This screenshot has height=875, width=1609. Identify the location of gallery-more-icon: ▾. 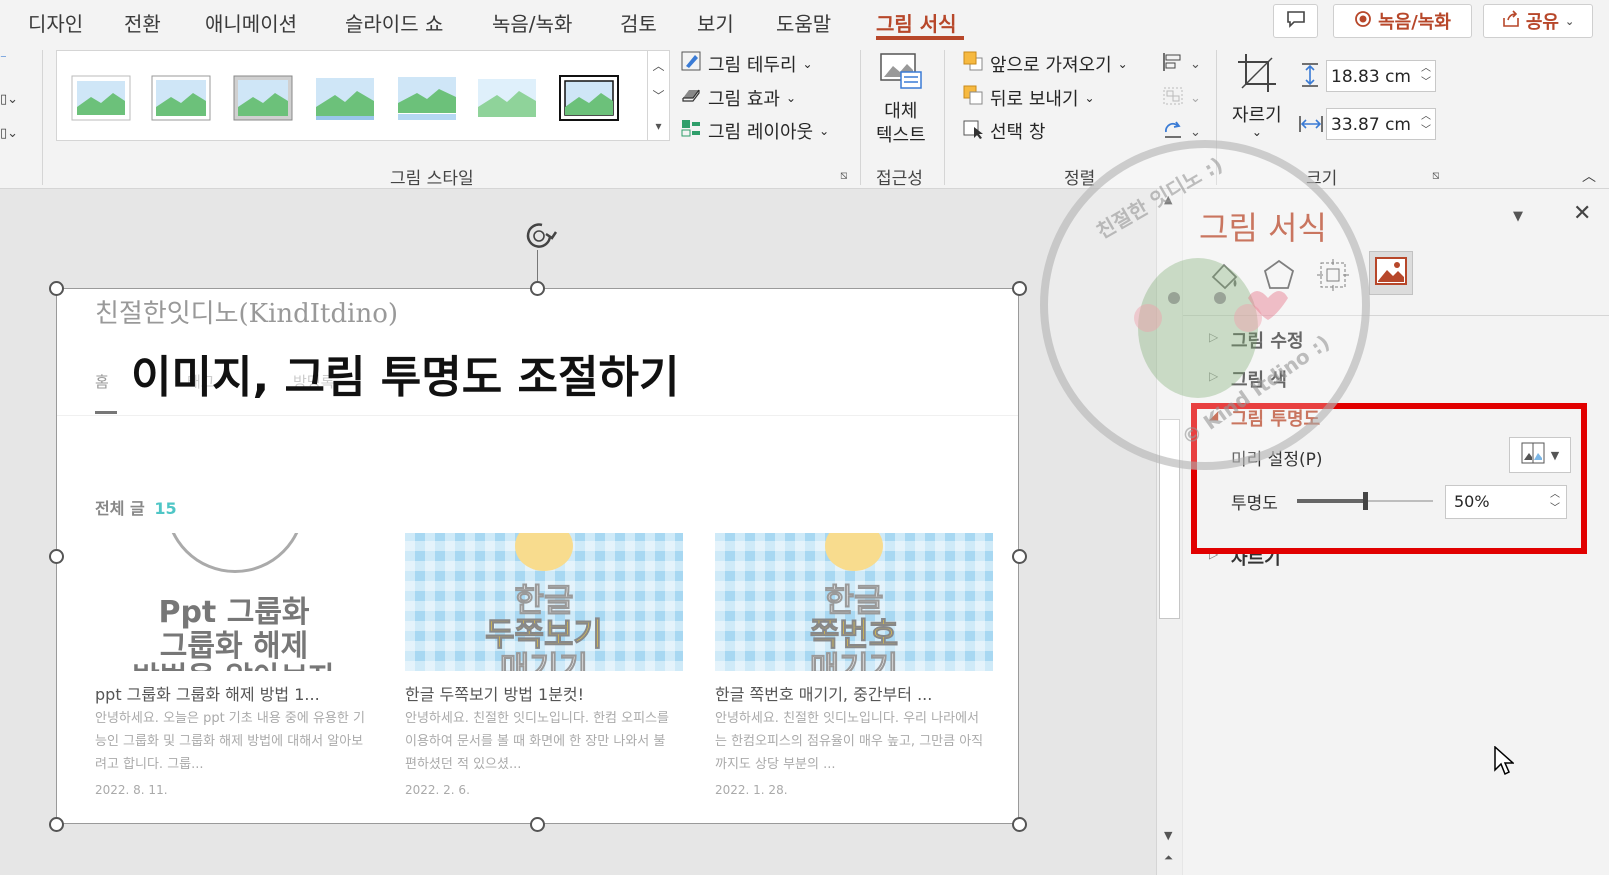
(658, 126).